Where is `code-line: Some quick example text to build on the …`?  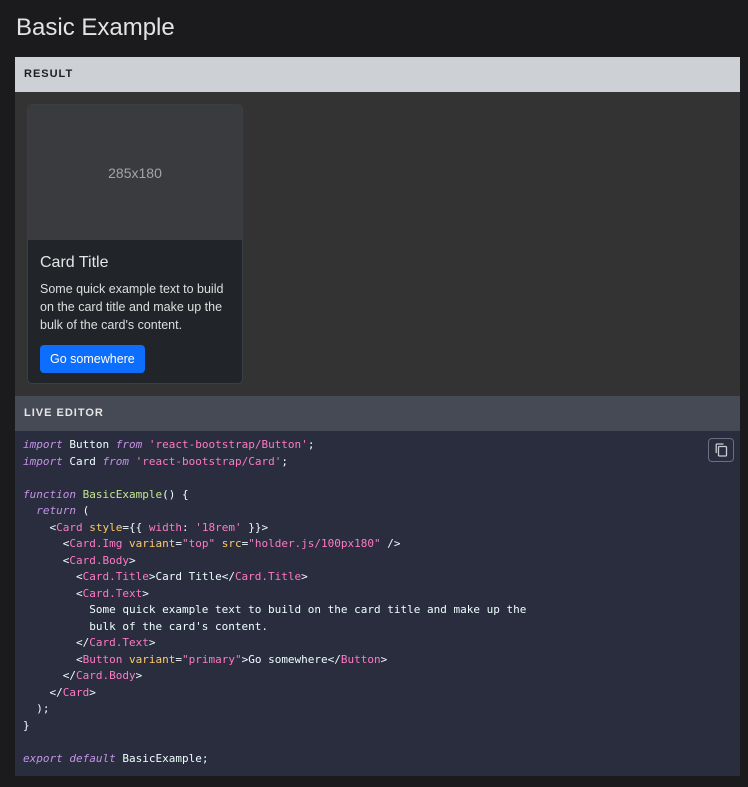 code-line: Some quick example text to build on the … is located at coordinates (274, 610).